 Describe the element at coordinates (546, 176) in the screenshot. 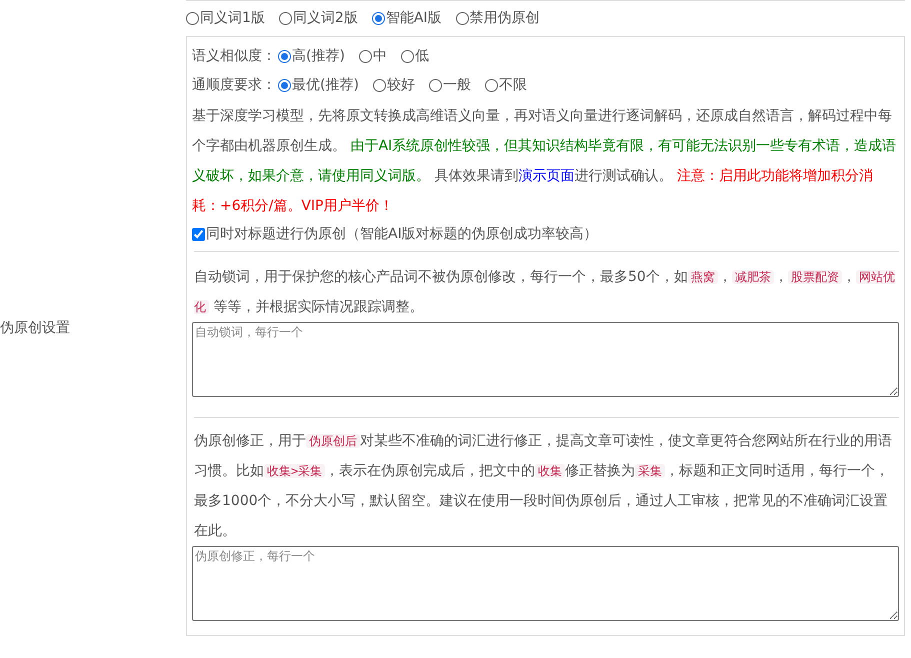

I see `demo-link: 演示页面` at that location.